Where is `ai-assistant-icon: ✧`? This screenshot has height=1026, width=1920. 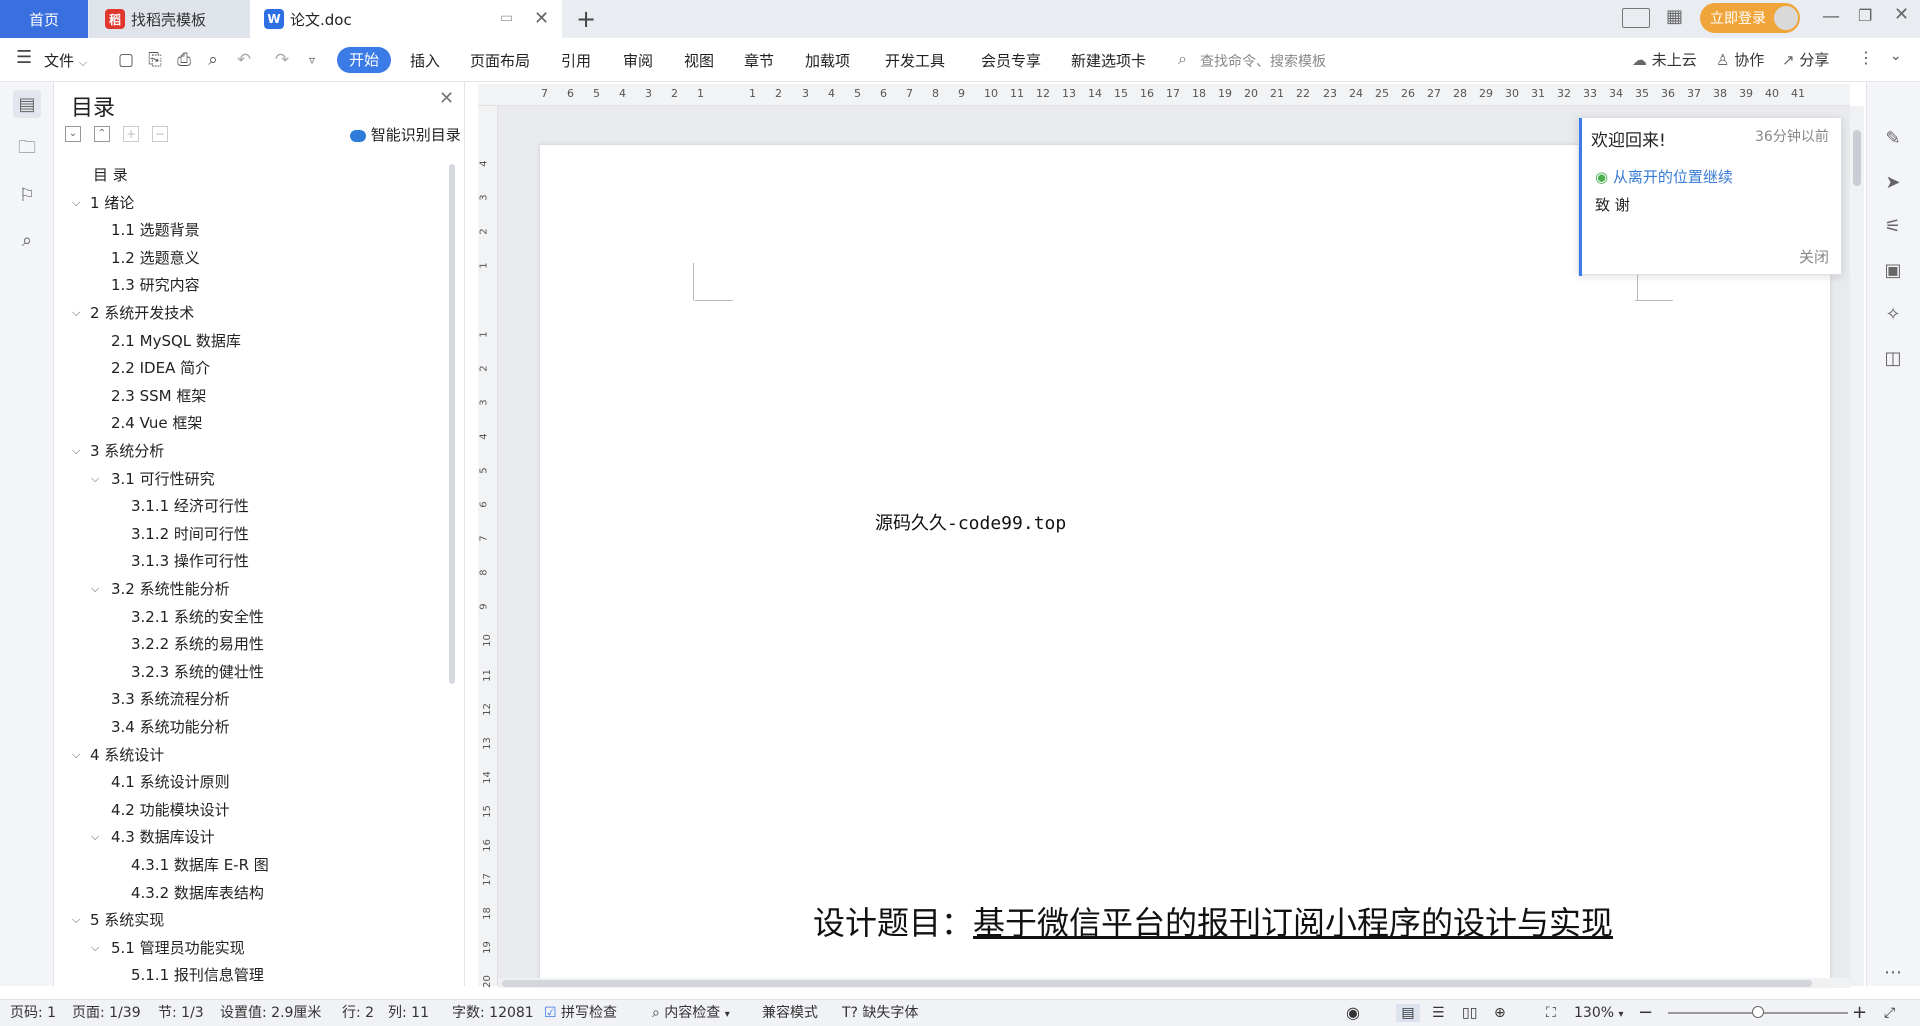
ai-assistant-icon: ✧ is located at coordinates (1893, 314).